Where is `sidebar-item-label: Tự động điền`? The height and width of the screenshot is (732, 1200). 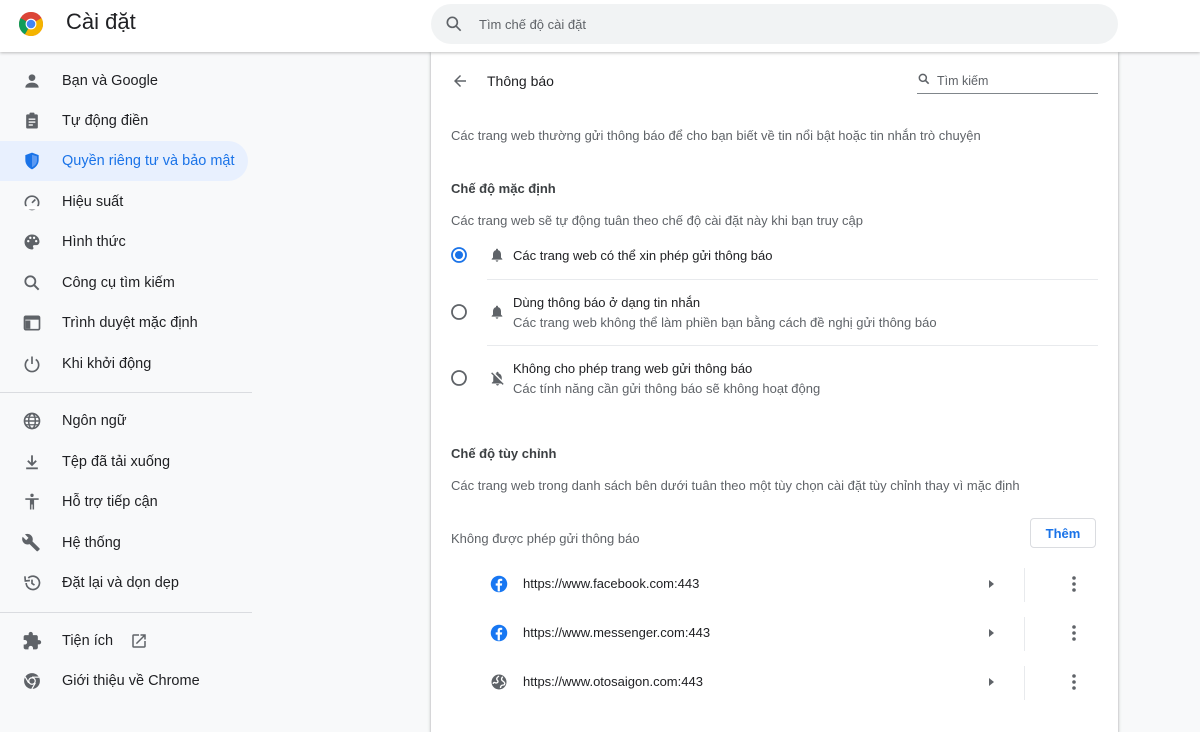 sidebar-item-label: Tự động điền is located at coordinates (105, 121).